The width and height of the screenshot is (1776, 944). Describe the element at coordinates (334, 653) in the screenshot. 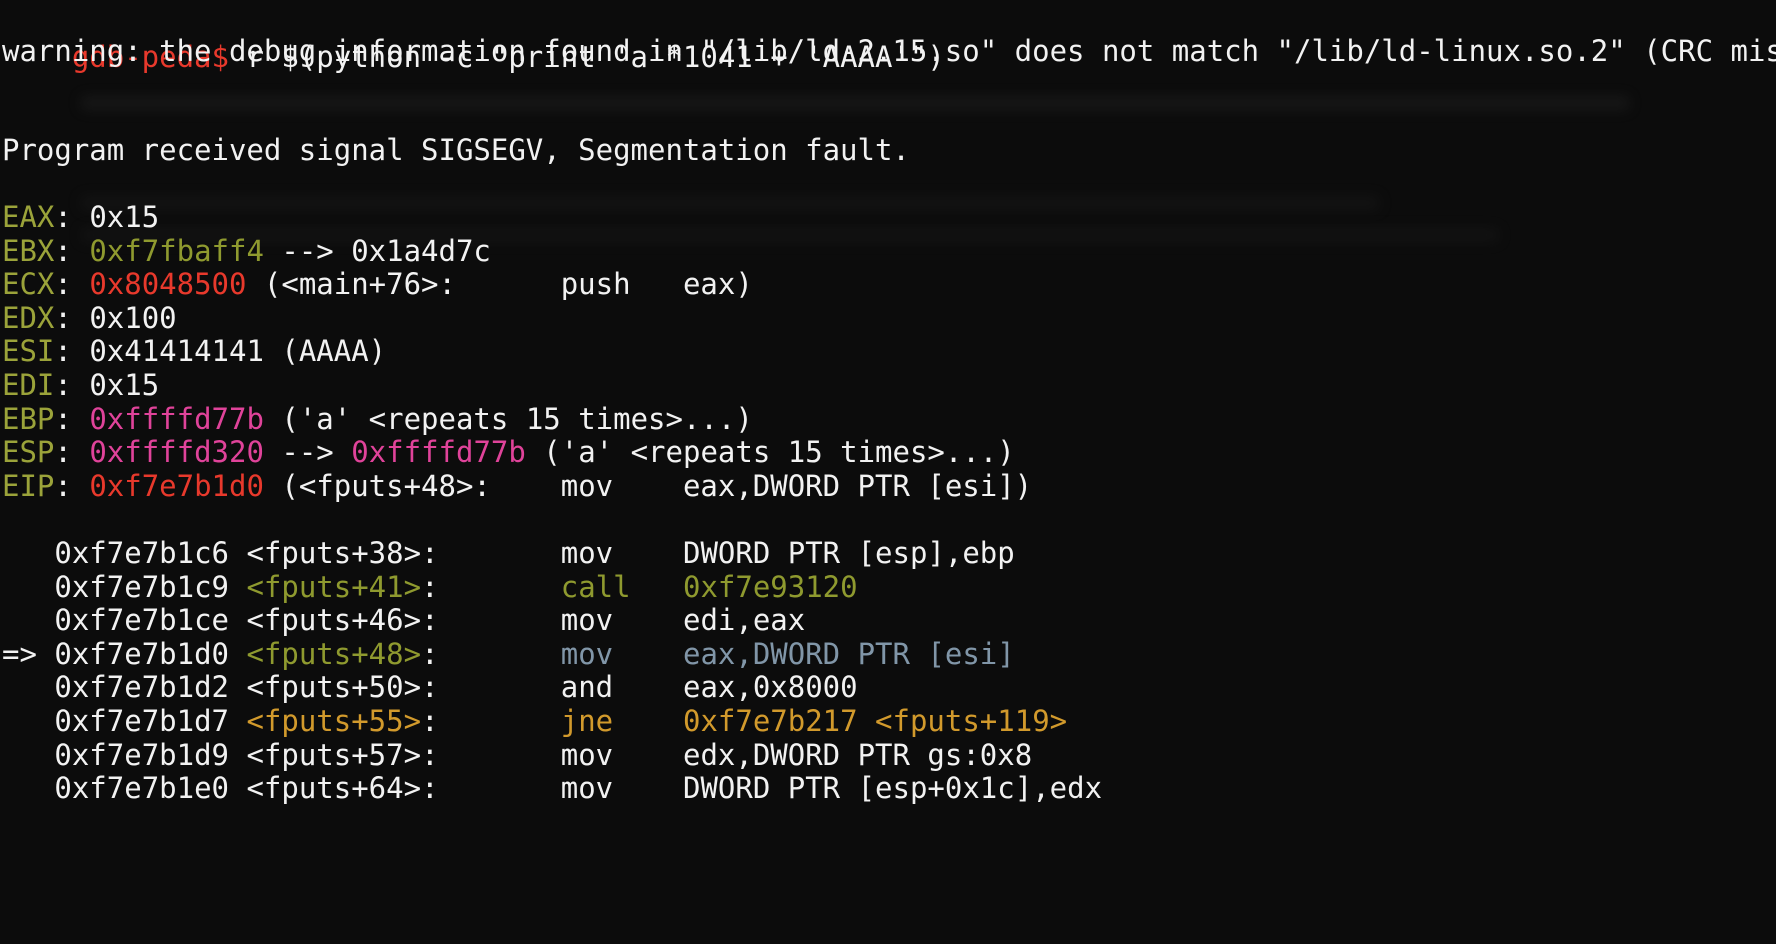

I see `instruction-symbol: <fputs+48>` at that location.